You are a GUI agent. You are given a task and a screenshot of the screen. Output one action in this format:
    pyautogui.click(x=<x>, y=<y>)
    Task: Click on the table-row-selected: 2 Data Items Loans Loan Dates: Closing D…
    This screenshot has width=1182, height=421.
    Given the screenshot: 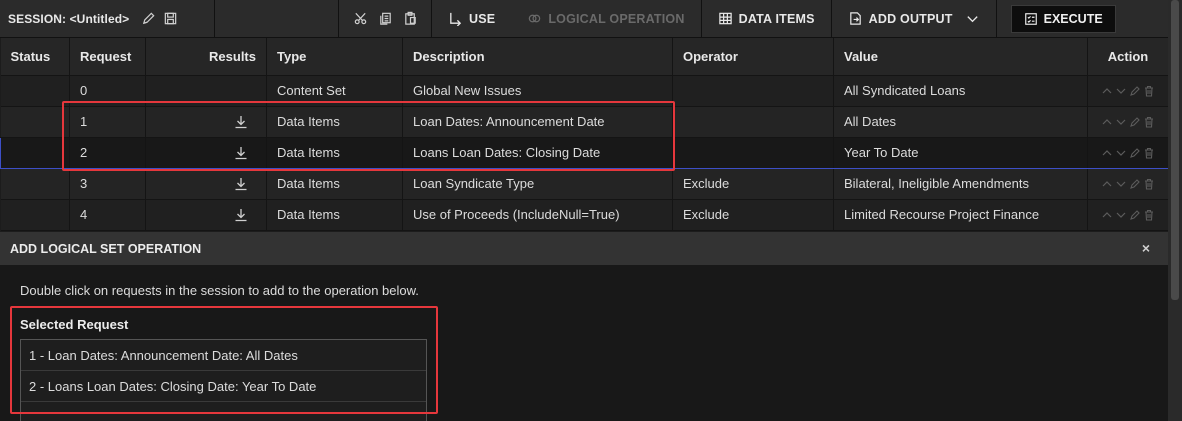 What is the action you would take?
    pyautogui.click(x=584, y=152)
    